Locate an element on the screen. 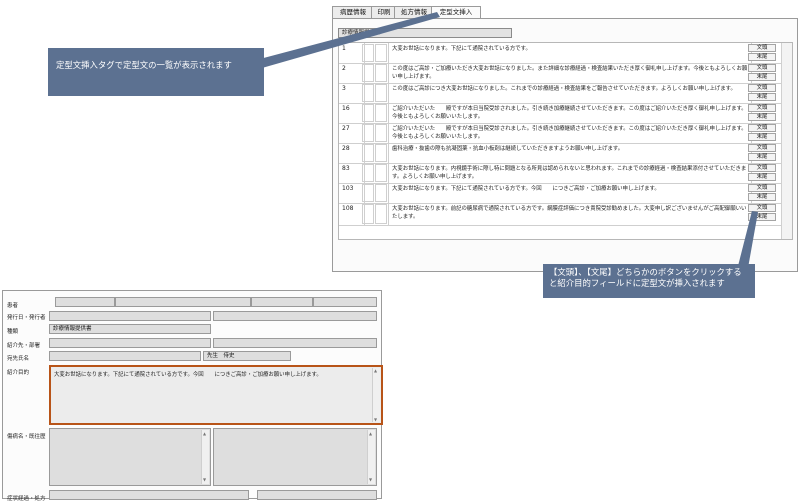  callout-arrow-to-button is located at coordinates (748, 239).